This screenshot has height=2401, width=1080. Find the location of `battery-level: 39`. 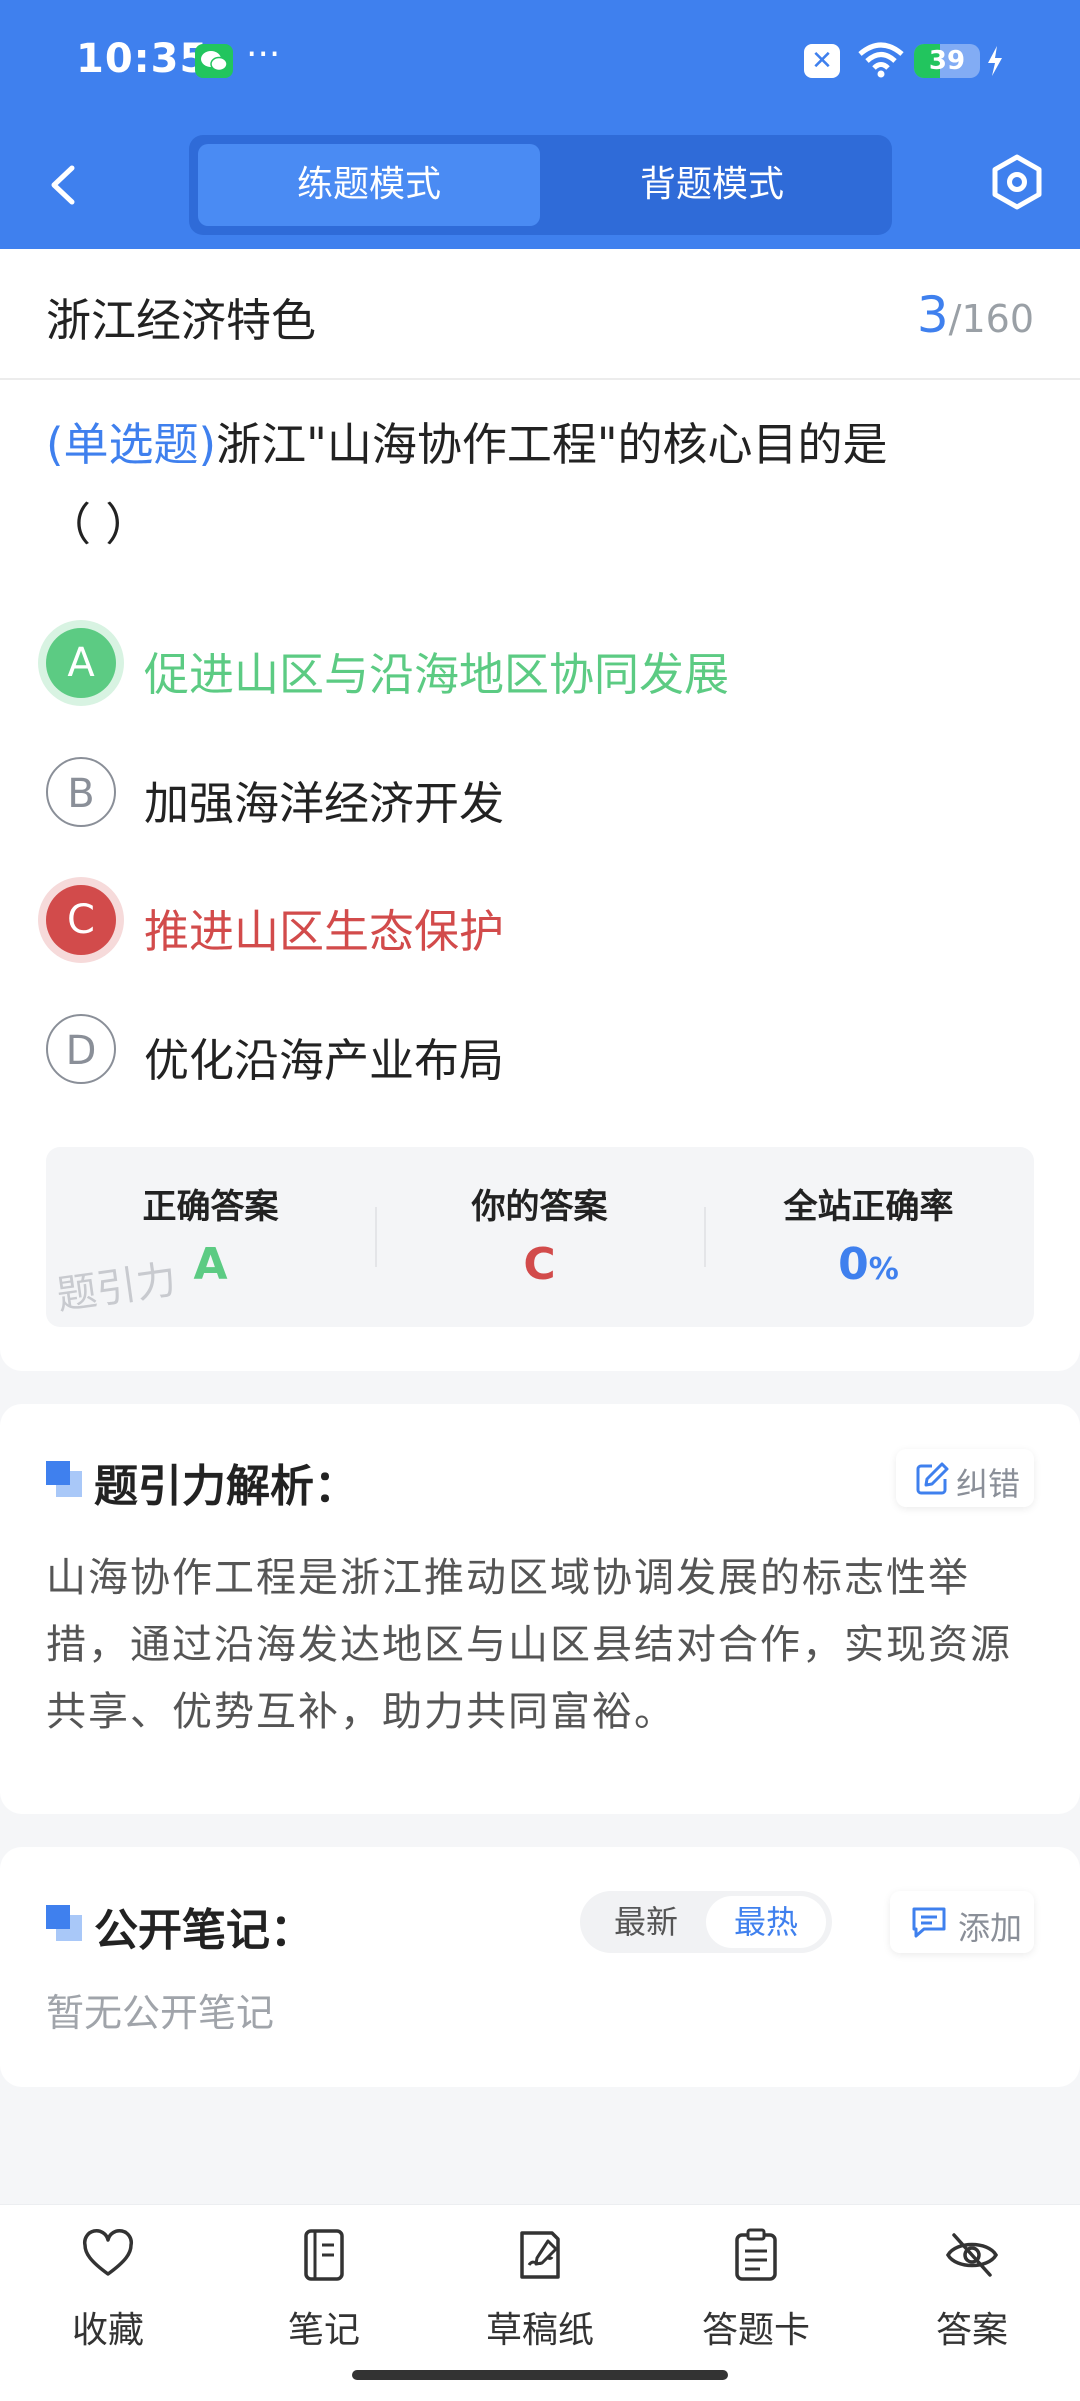

battery-level: 39 is located at coordinates (947, 61).